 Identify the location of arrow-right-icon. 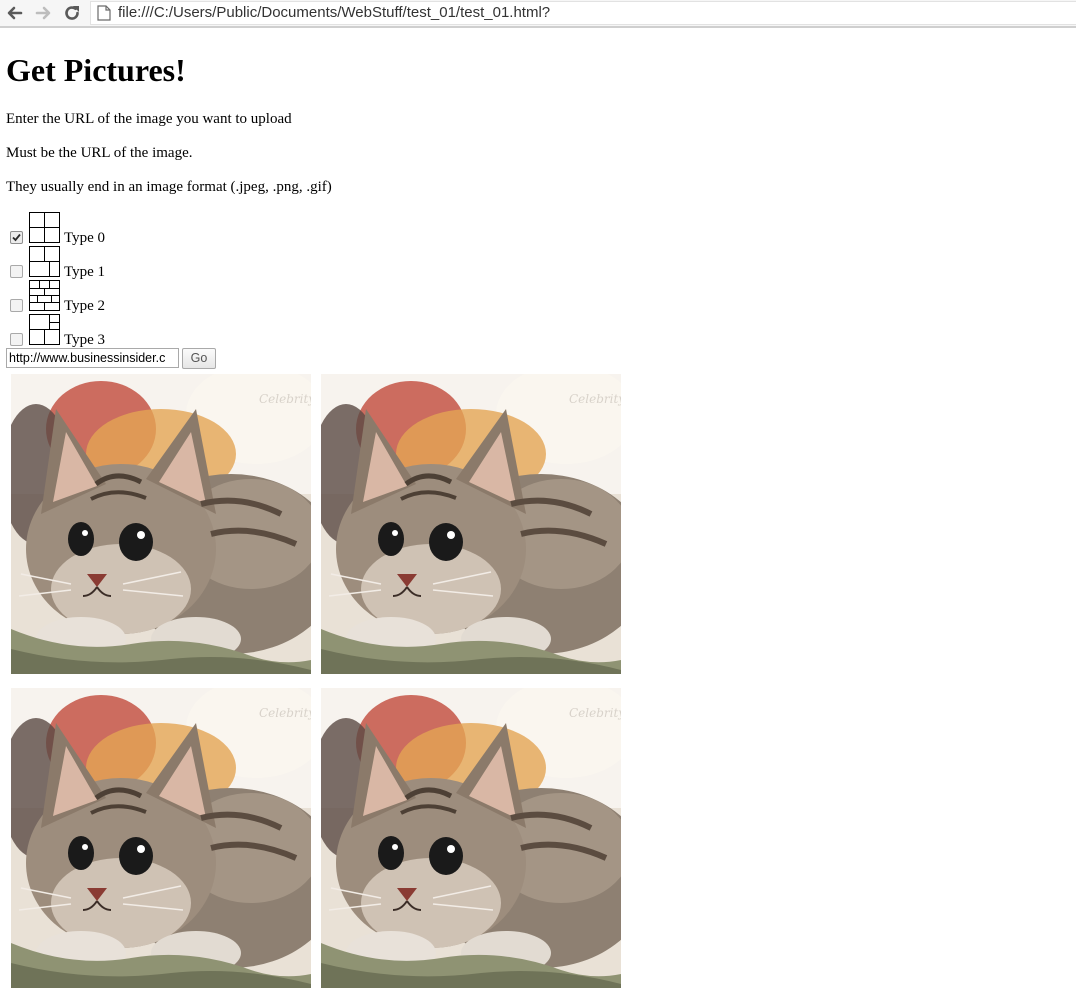
(43, 13).